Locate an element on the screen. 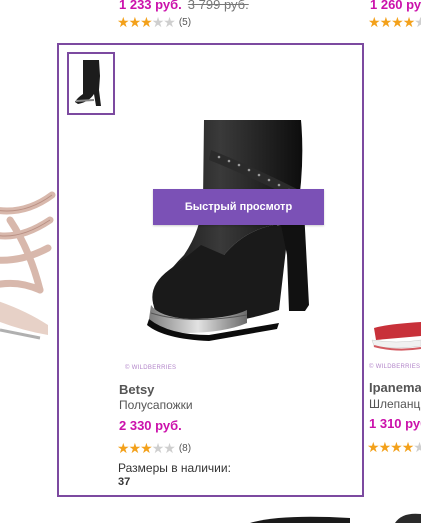  sandal-image is located at coordinates (28, 265).